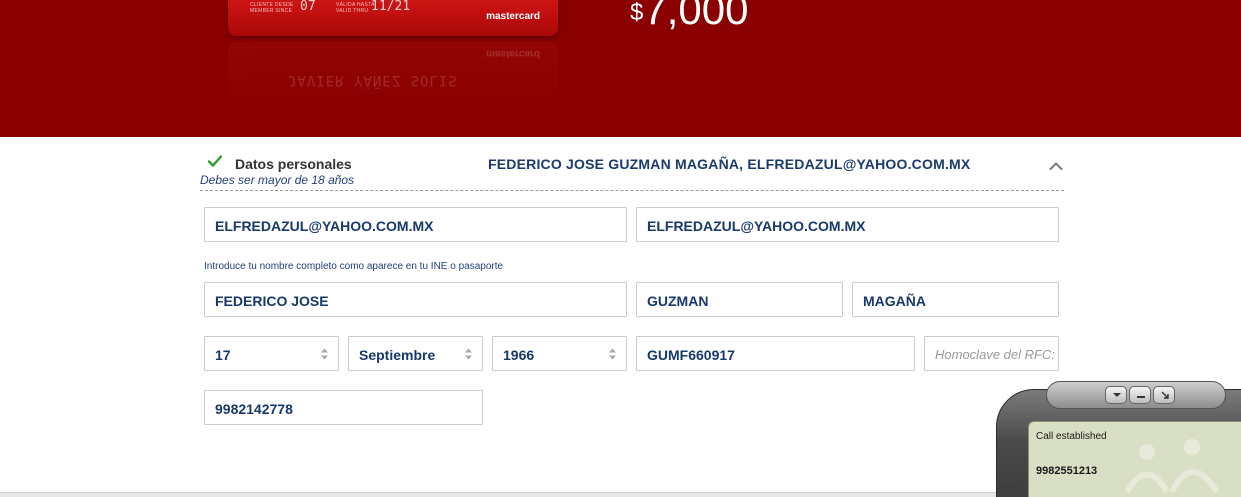 The width and height of the screenshot is (1241, 497). I want to click on birth-year-select: 1966, so click(559, 353).